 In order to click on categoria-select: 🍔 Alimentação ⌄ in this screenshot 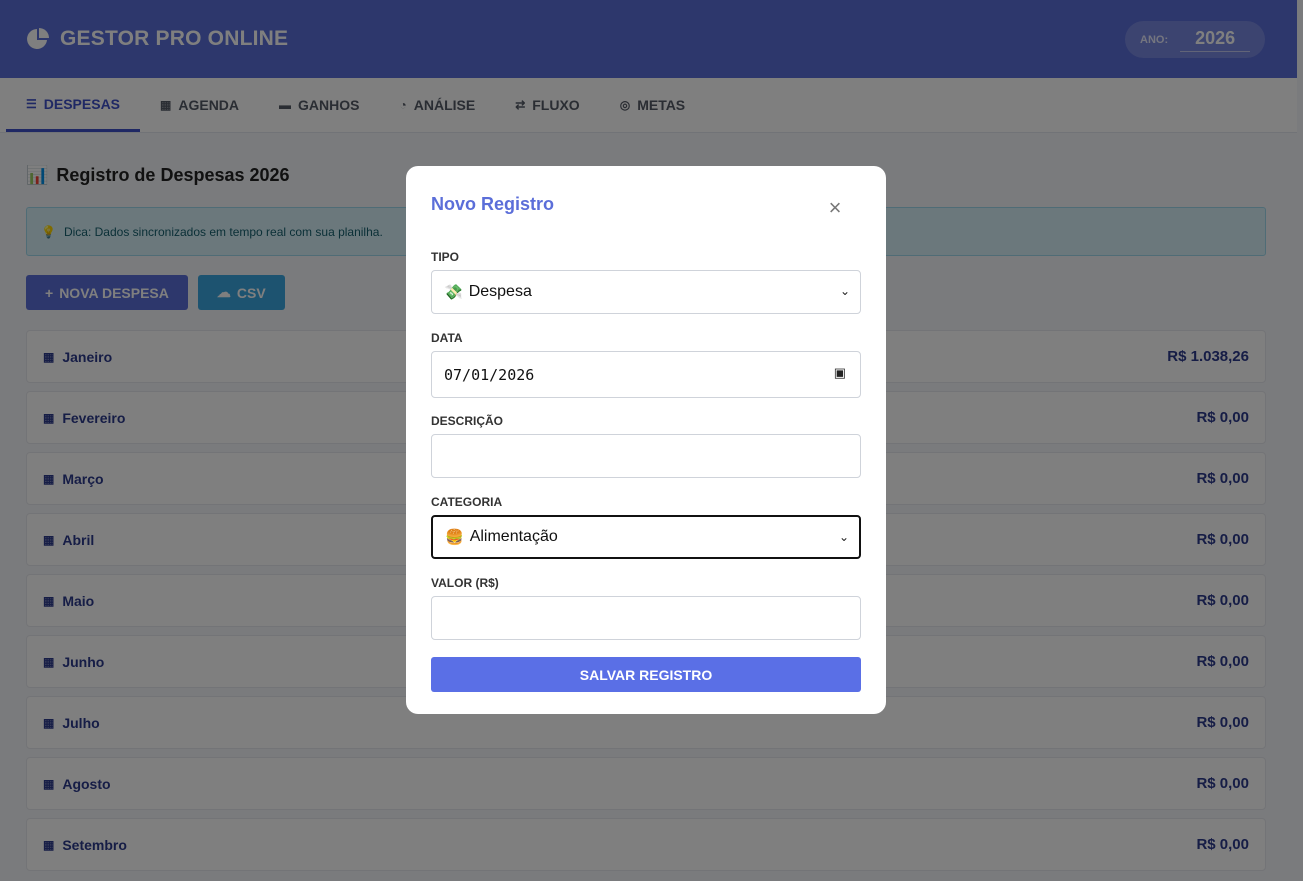, I will do `click(646, 537)`.